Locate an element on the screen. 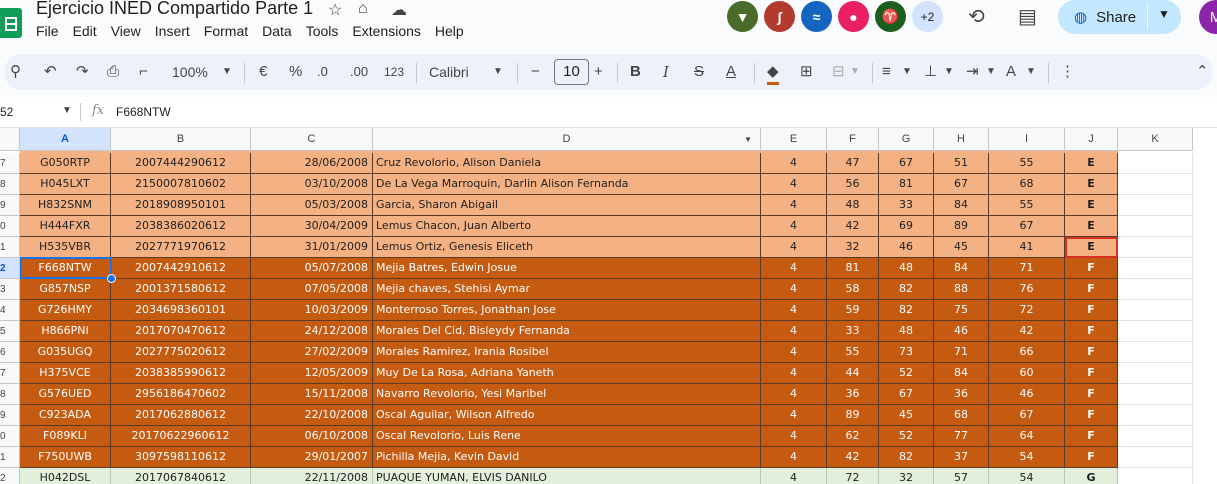 This screenshot has width=1217, height=484. increase-decimal-button: .00 is located at coordinates (359, 72).